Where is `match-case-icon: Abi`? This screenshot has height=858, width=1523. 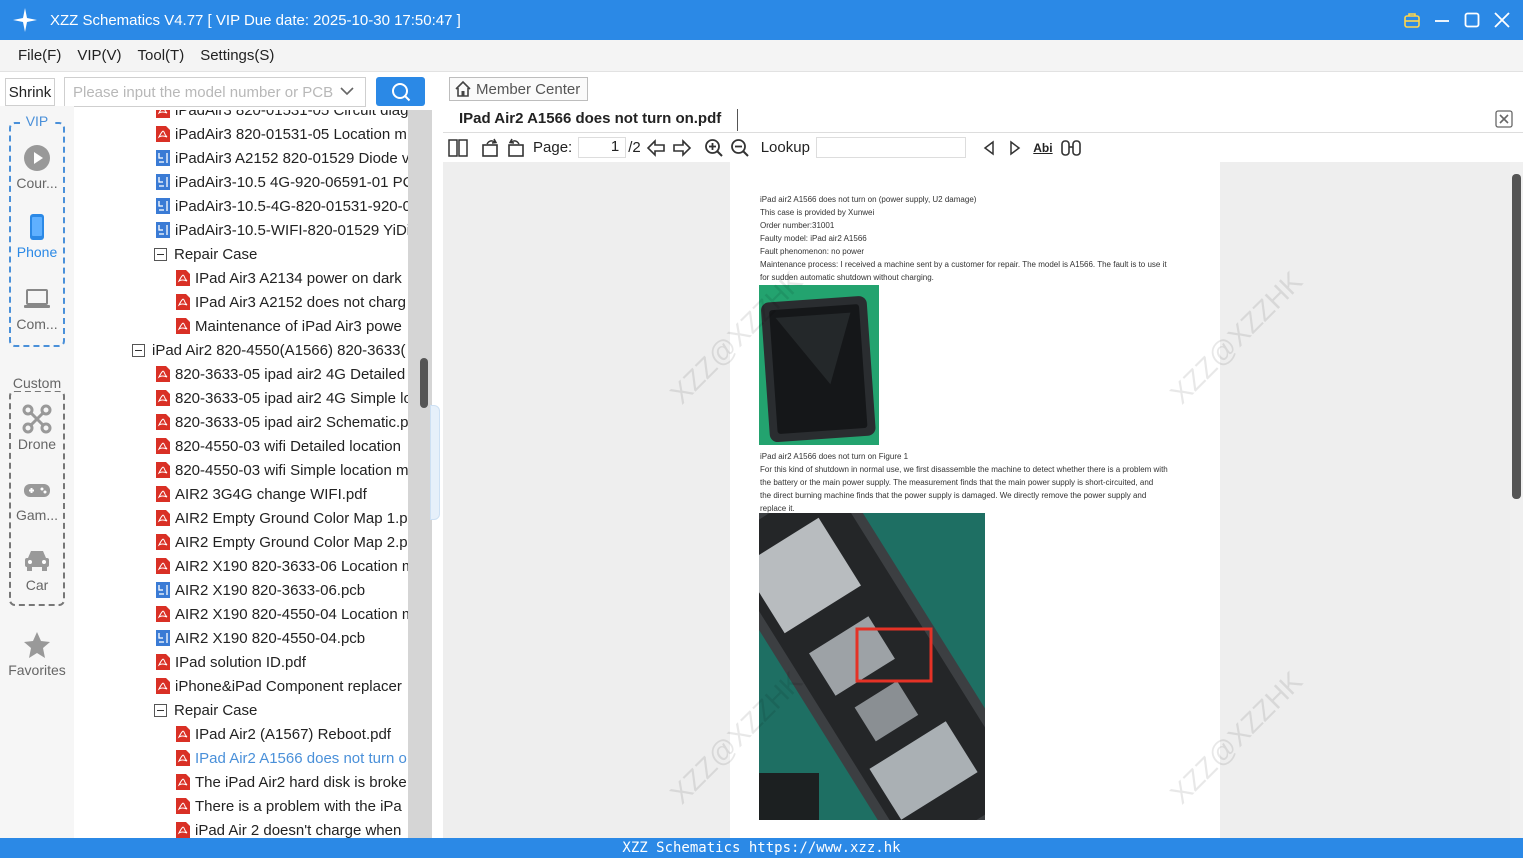
match-case-icon: Abi is located at coordinates (1043, 148).